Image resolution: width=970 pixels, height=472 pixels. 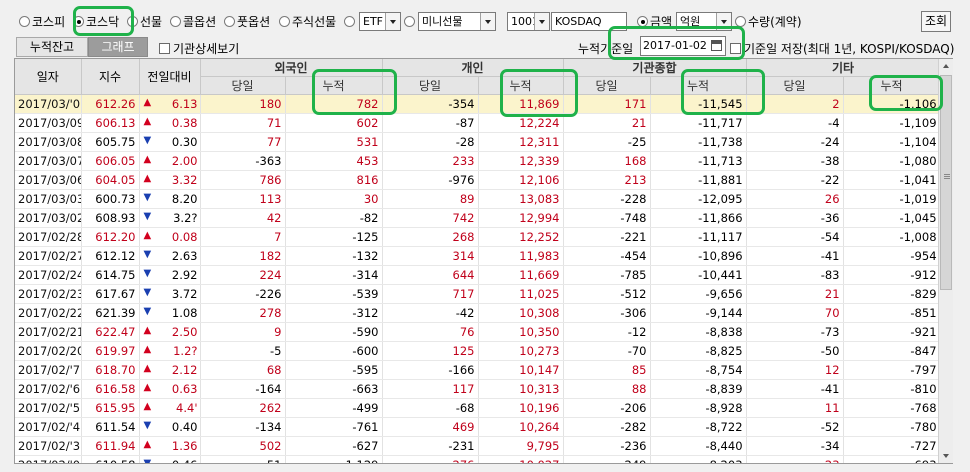 I want to click on scroll-up-icon, so click(x=946, y=66).